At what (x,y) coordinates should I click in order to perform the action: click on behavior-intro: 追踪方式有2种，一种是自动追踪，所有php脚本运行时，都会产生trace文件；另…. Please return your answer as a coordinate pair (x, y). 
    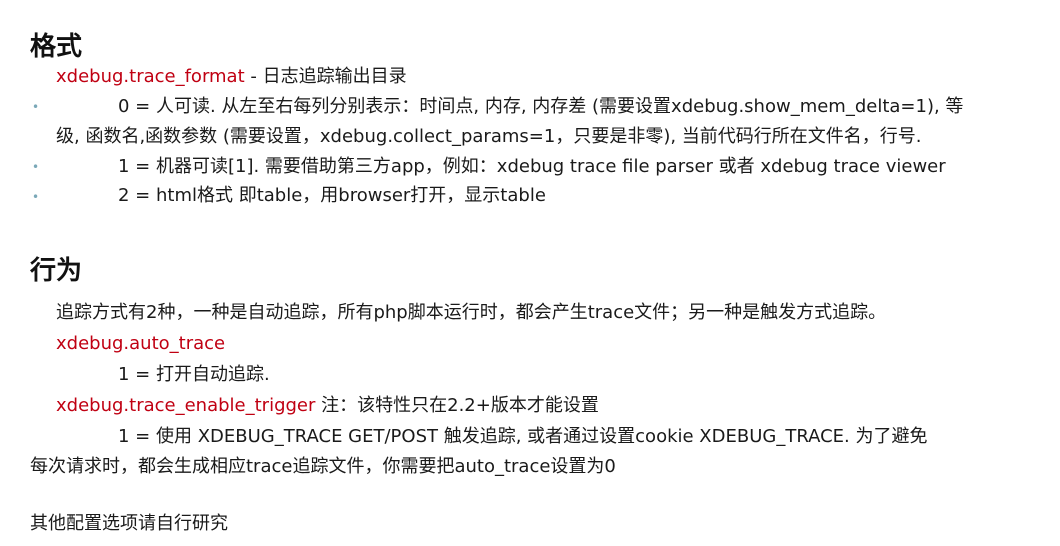
    Looking at the image, I should click on (471, 312).